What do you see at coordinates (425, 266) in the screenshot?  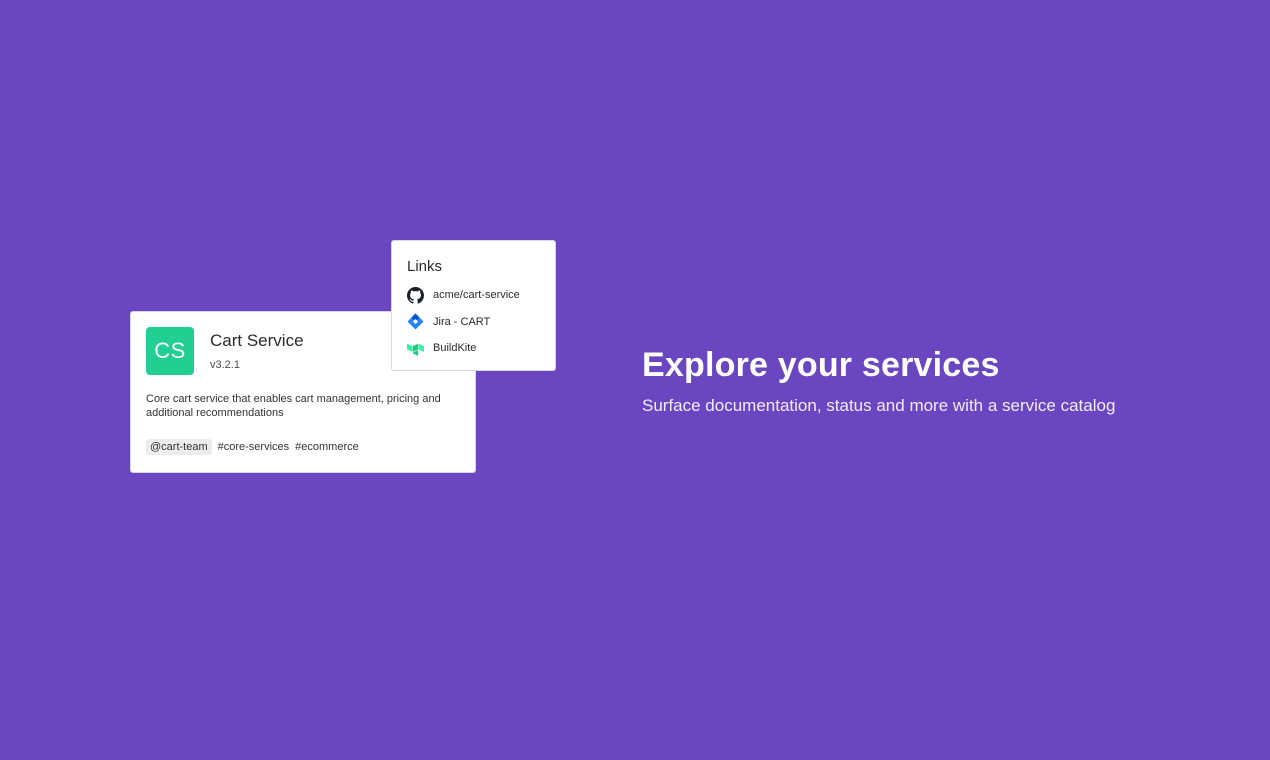 I see `links-title: Links` at bounding box center [425, 266].